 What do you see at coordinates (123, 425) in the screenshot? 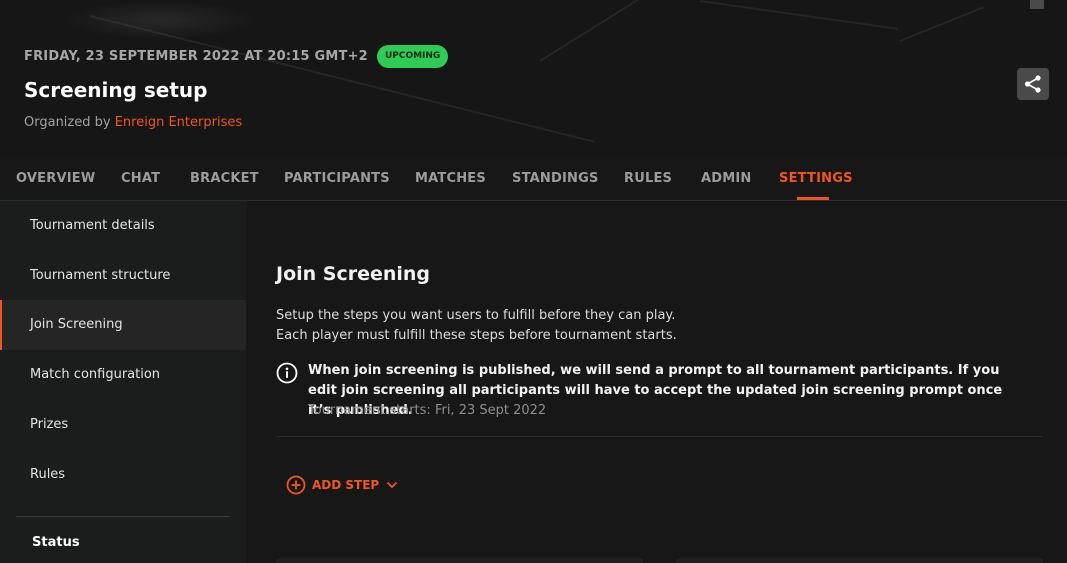
I see `sidebar-item-prizes: Prizes` at bounding box center [123, 425].